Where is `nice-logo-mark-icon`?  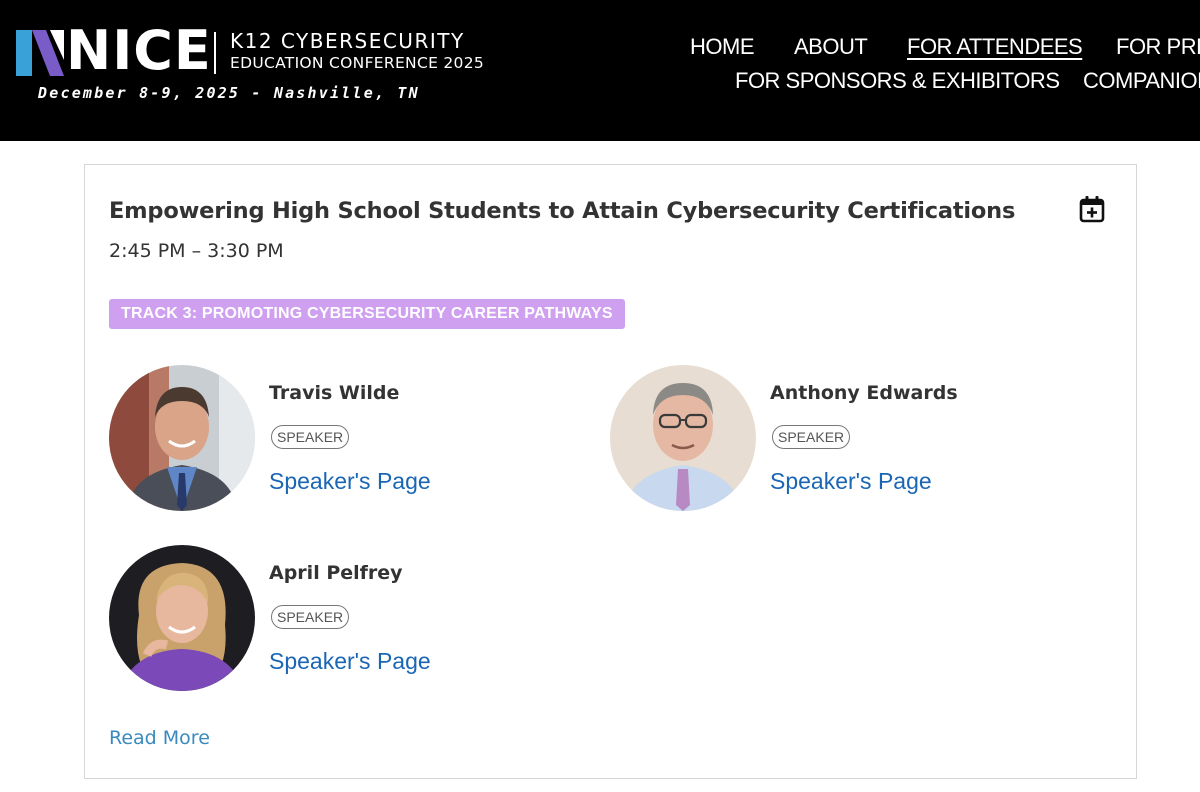 nice-logo-mark-icon is located at coordinates (40, 53).